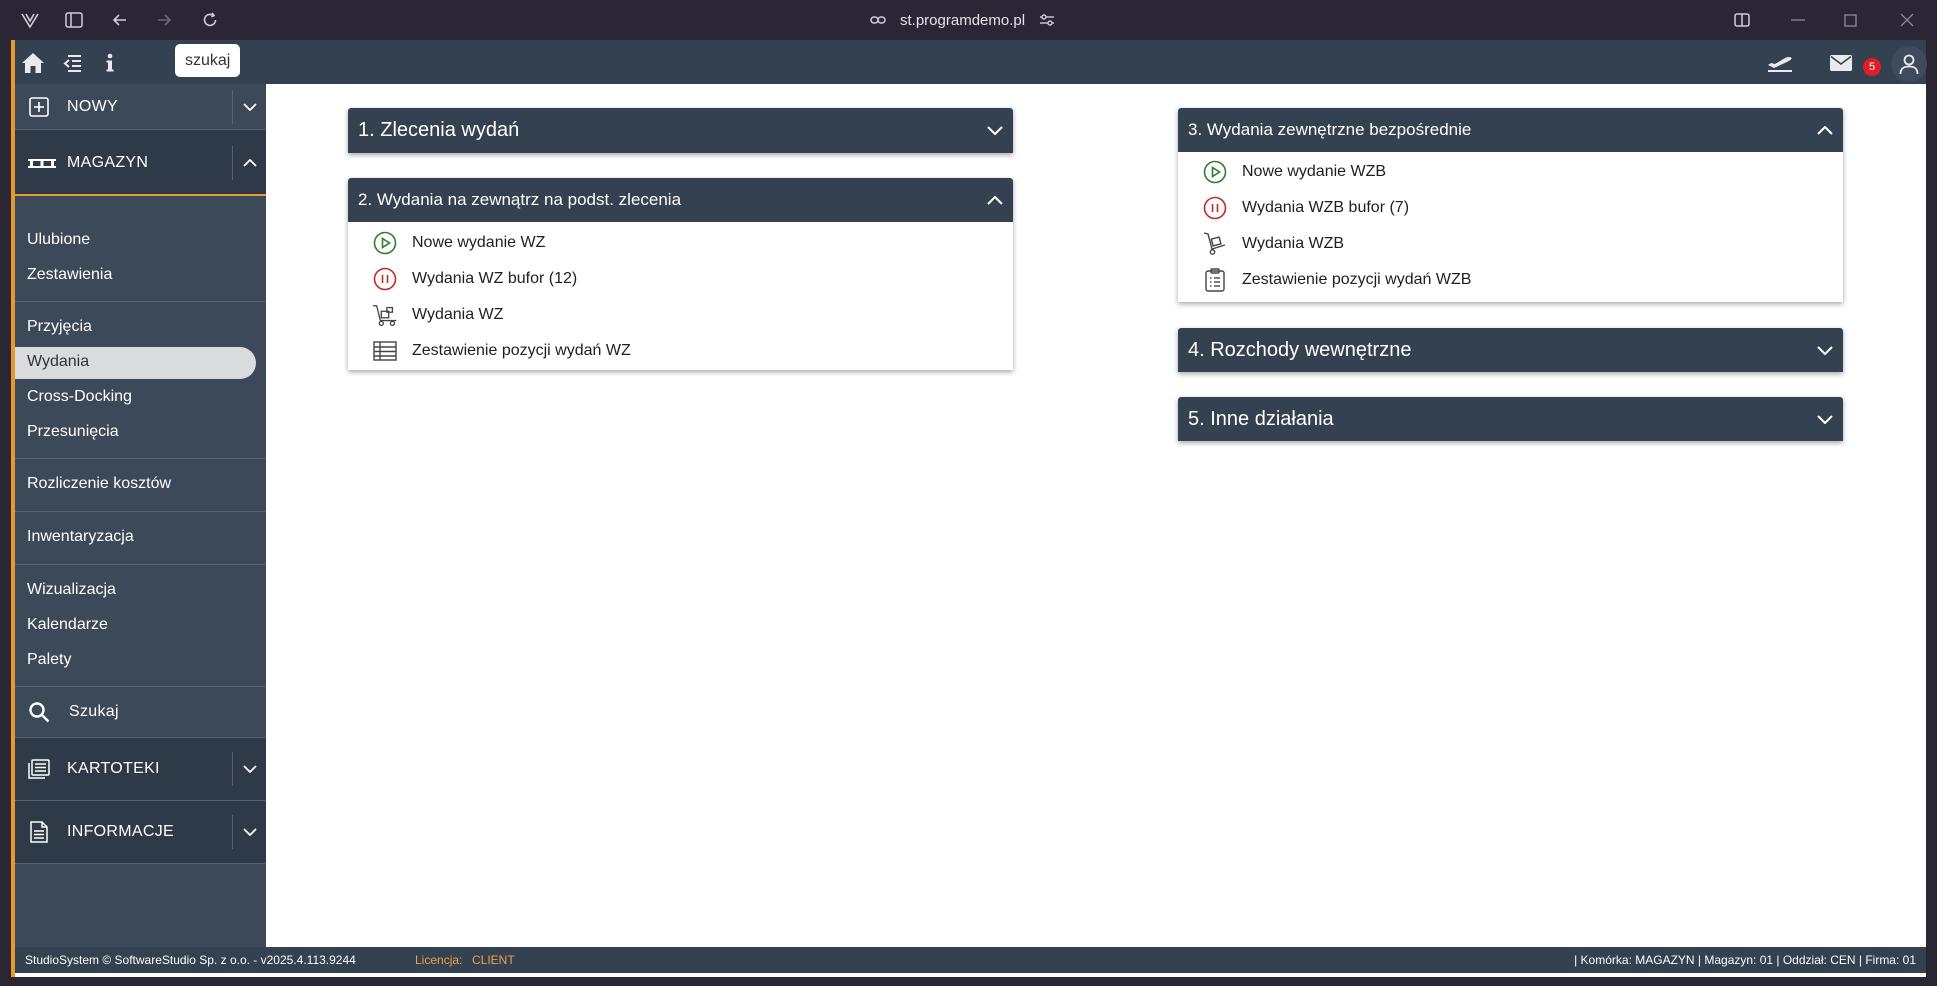 The height and width of the screenshot is (986, 1937). I want to click on license-label: Licencja:, so click(439, 960).